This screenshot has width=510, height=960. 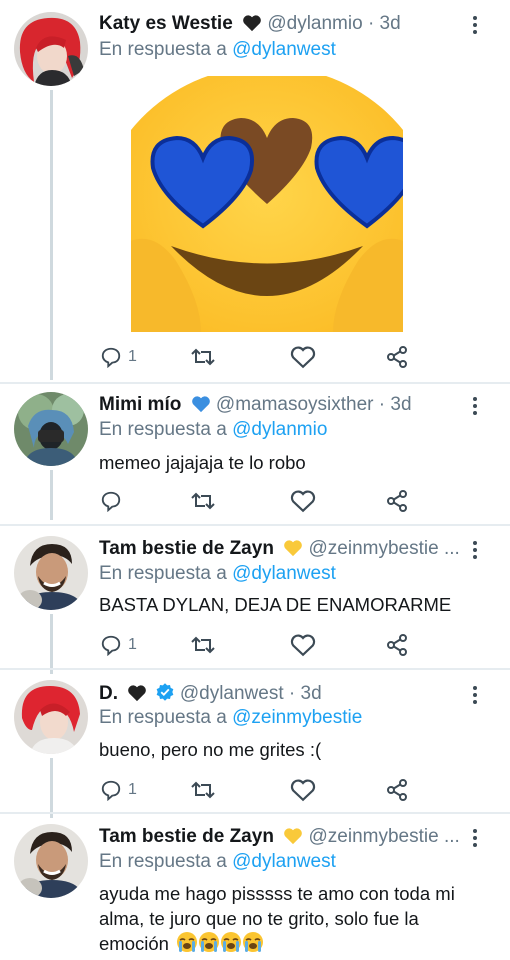 What do you see at coordinates (252, 25) in the screenshot?
I see `black-heart-icon` at bounding box center [252, 25].